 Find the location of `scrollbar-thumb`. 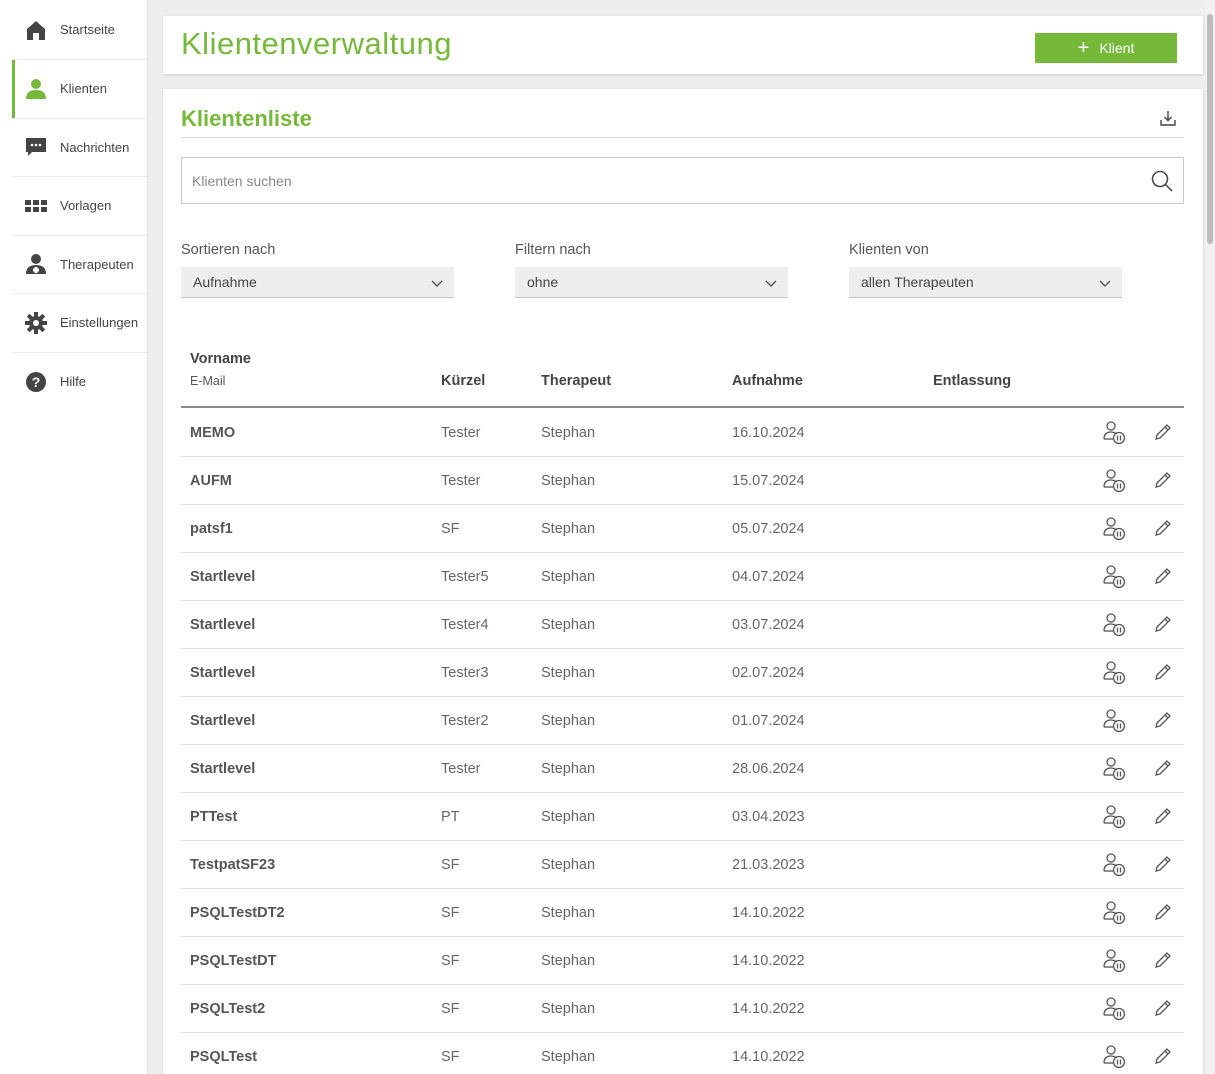

scrollbar-thumb is located at coordinates (1210, 129).